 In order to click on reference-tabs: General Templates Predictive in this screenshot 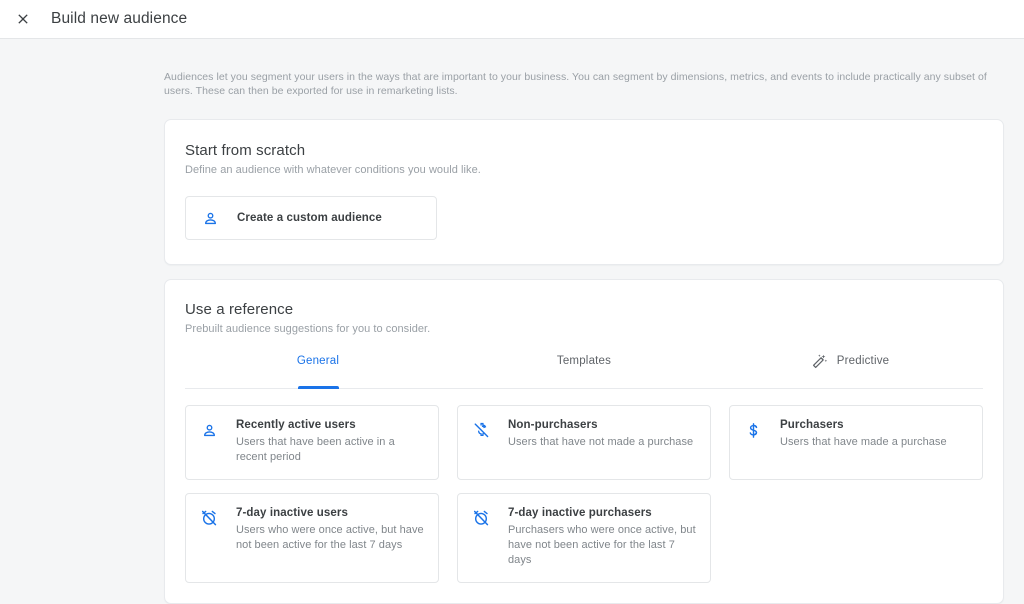, I will do `click(584, 371)`.